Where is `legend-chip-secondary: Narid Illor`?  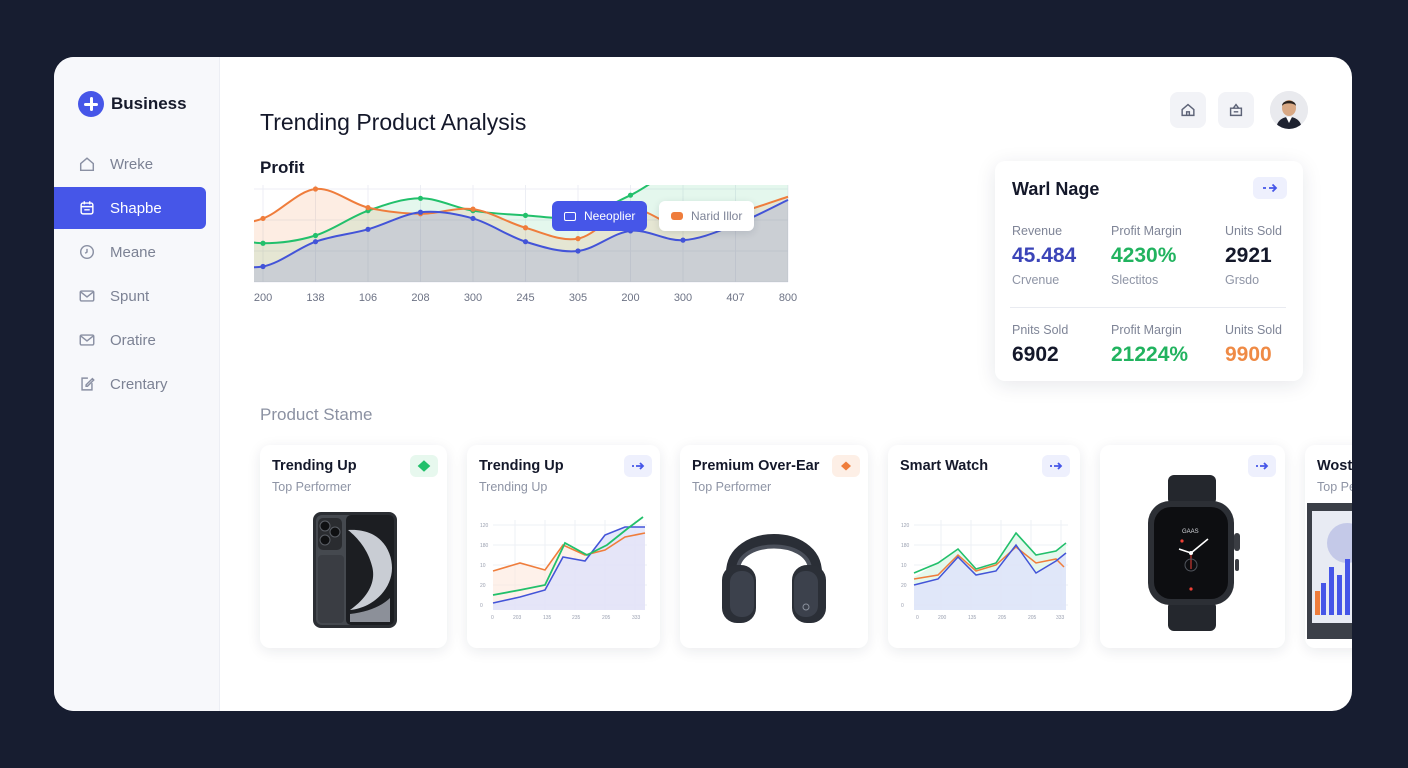 legend-chip-secondary: Narid Illor is located at coordinates (707, 216).